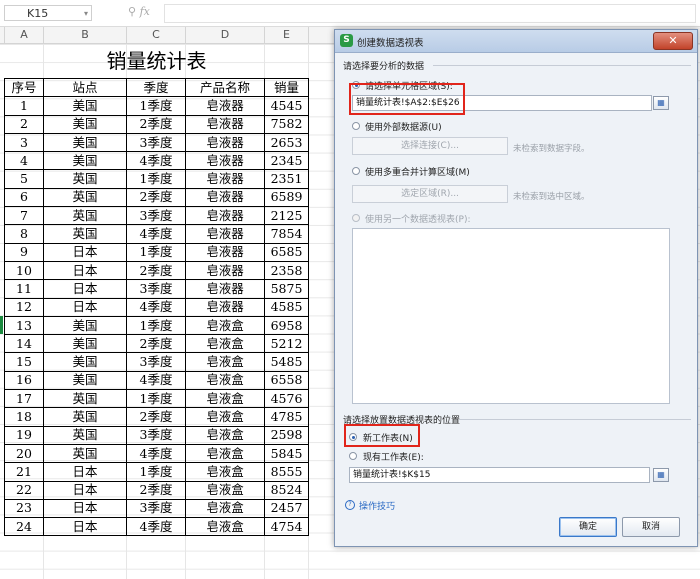 This screenshot has width=700, height=579. Describe the element at coordinates (24, 472) in the screenshot. I see `table-cell: 21` at that location.